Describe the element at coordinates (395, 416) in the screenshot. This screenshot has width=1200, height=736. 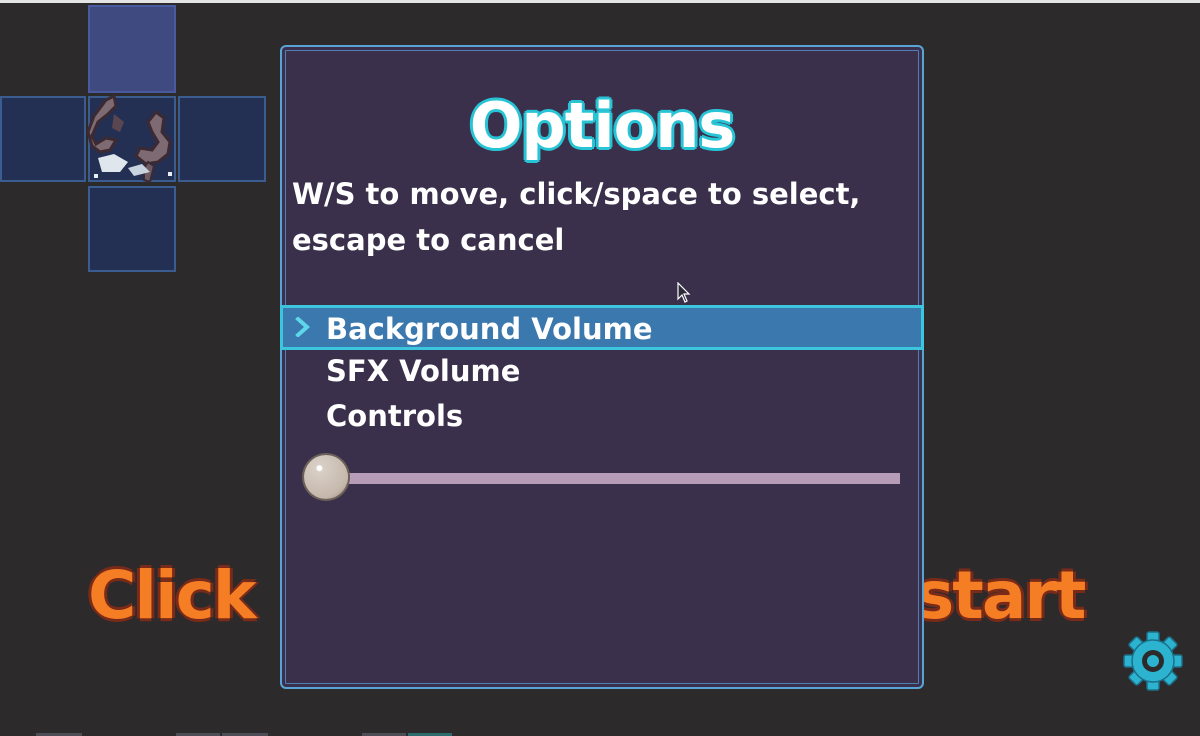
I see `menu-item-label: Controls` at that location.